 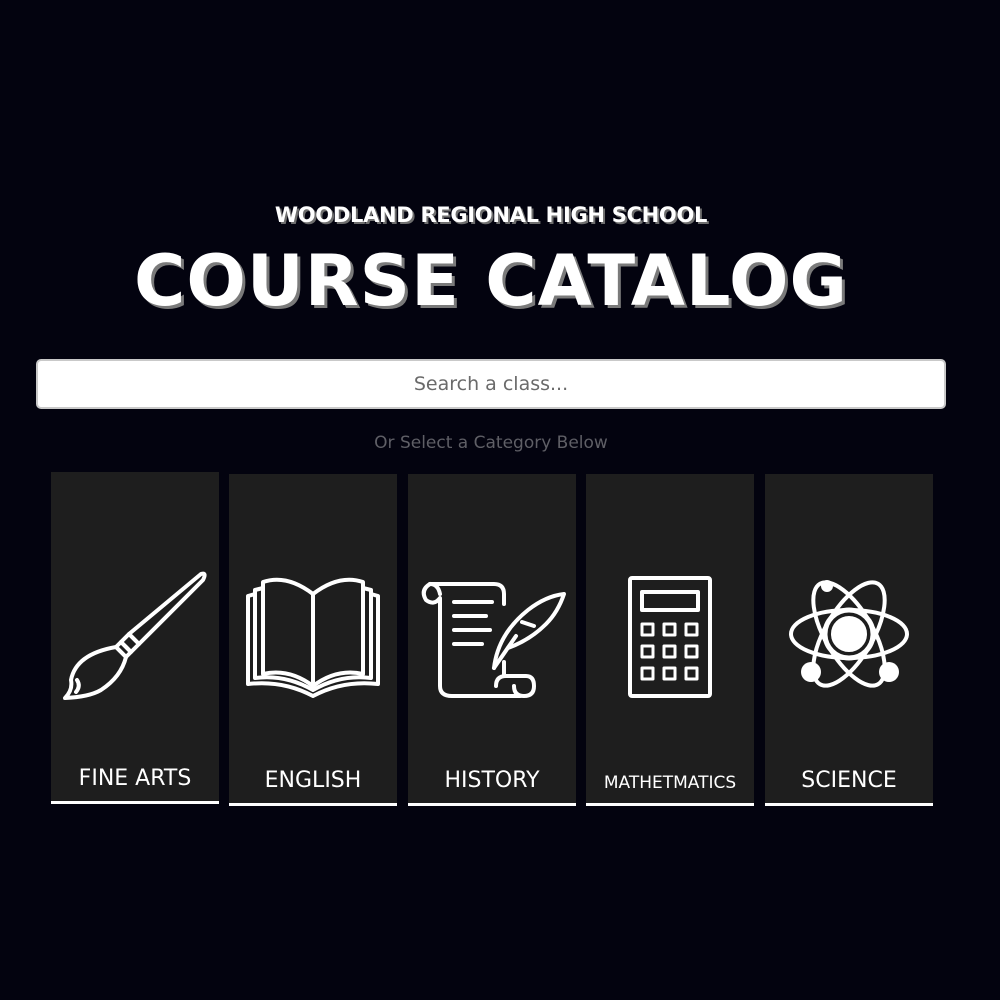 What do you see at coordinates (670, 783) in the screenshot?
I see `category-label: MATHETMATICS` at bounding box center [670, 783].